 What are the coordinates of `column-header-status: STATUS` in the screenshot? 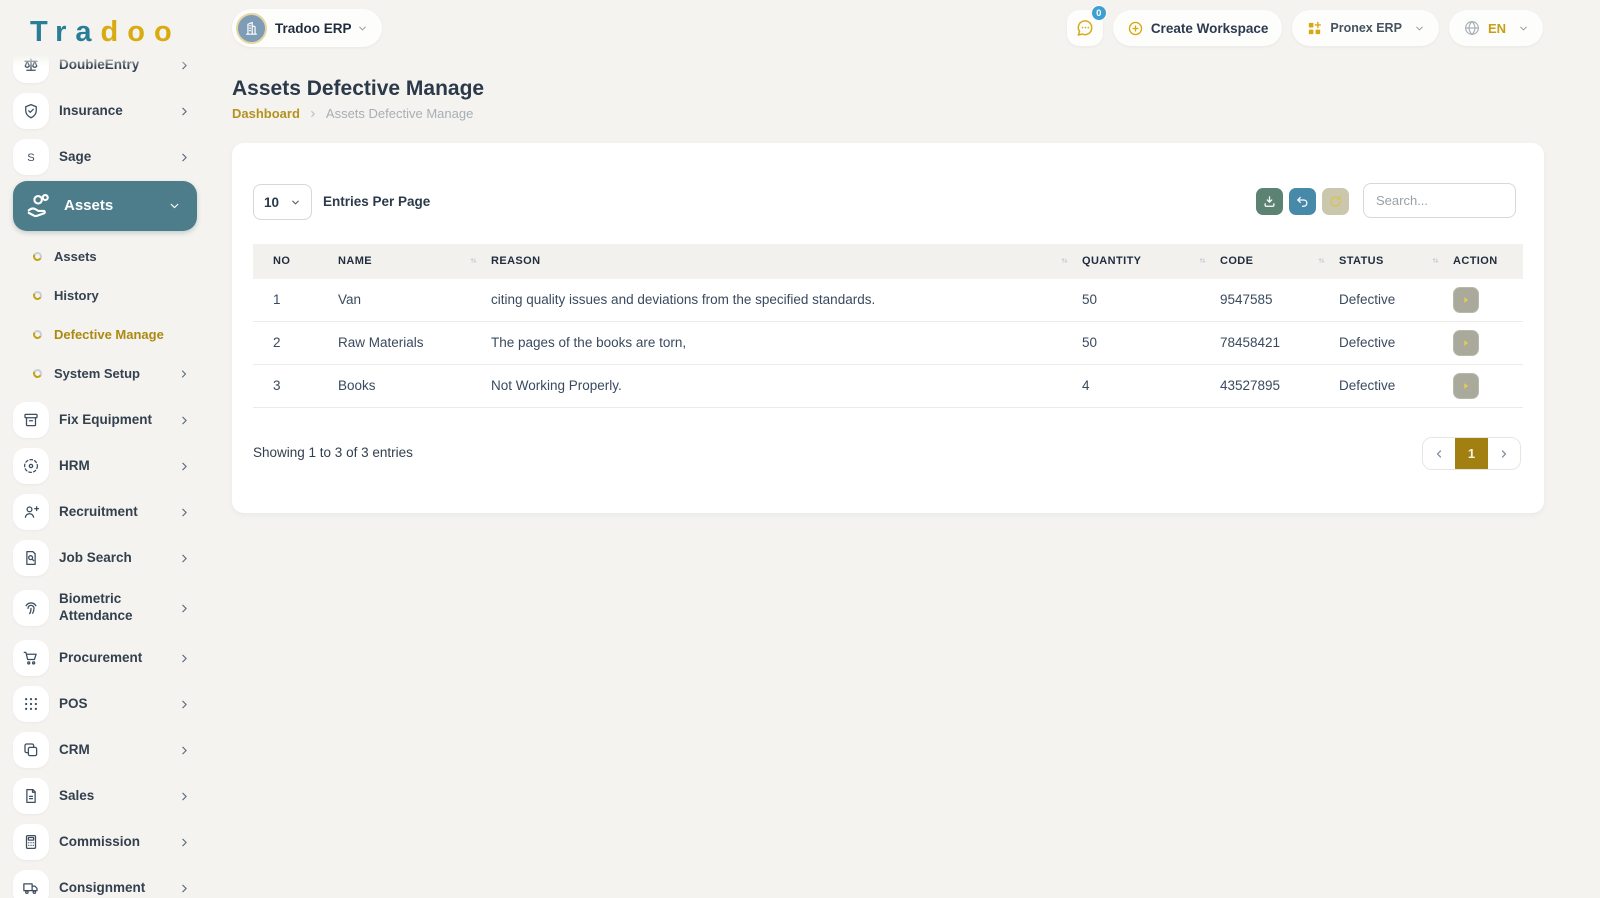 It's located at (1396, 261).